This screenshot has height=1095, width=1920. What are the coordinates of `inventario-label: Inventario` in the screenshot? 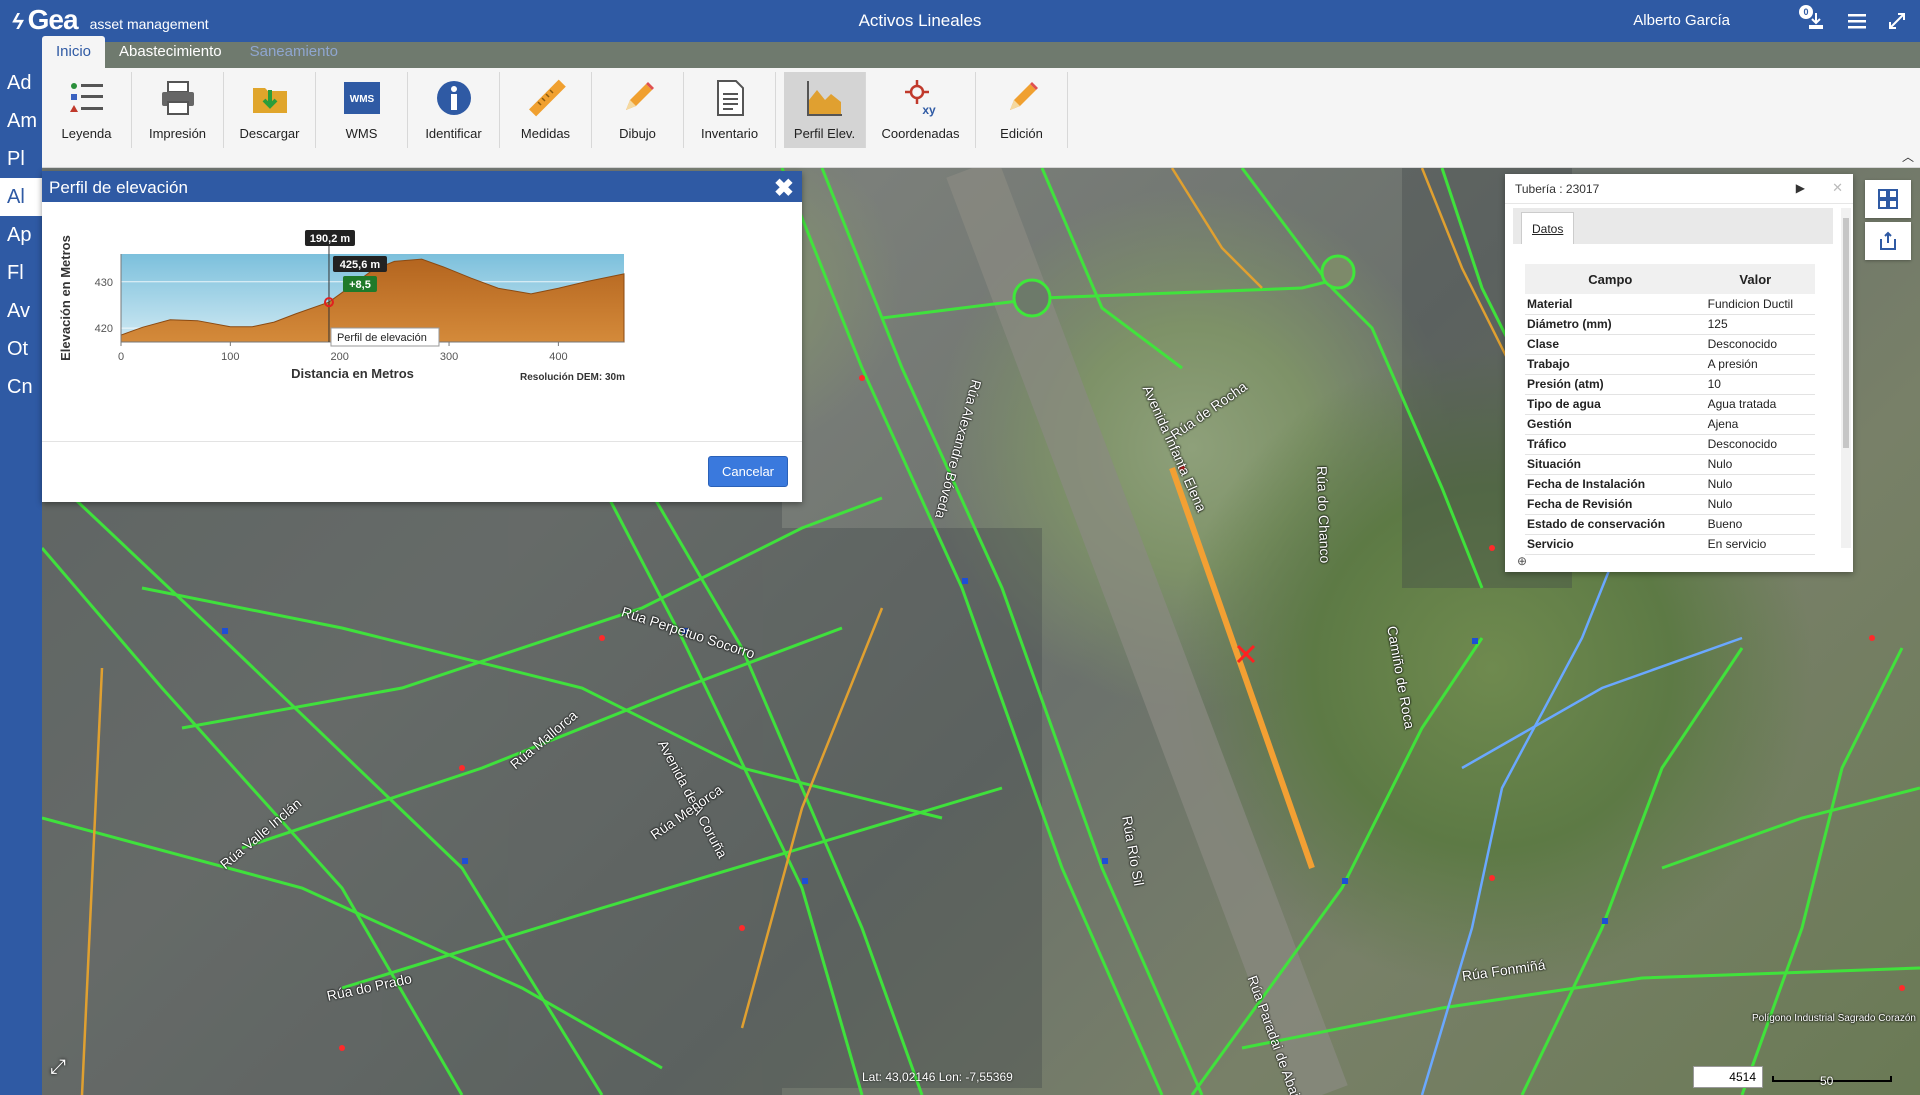 It's located at (729, 133).